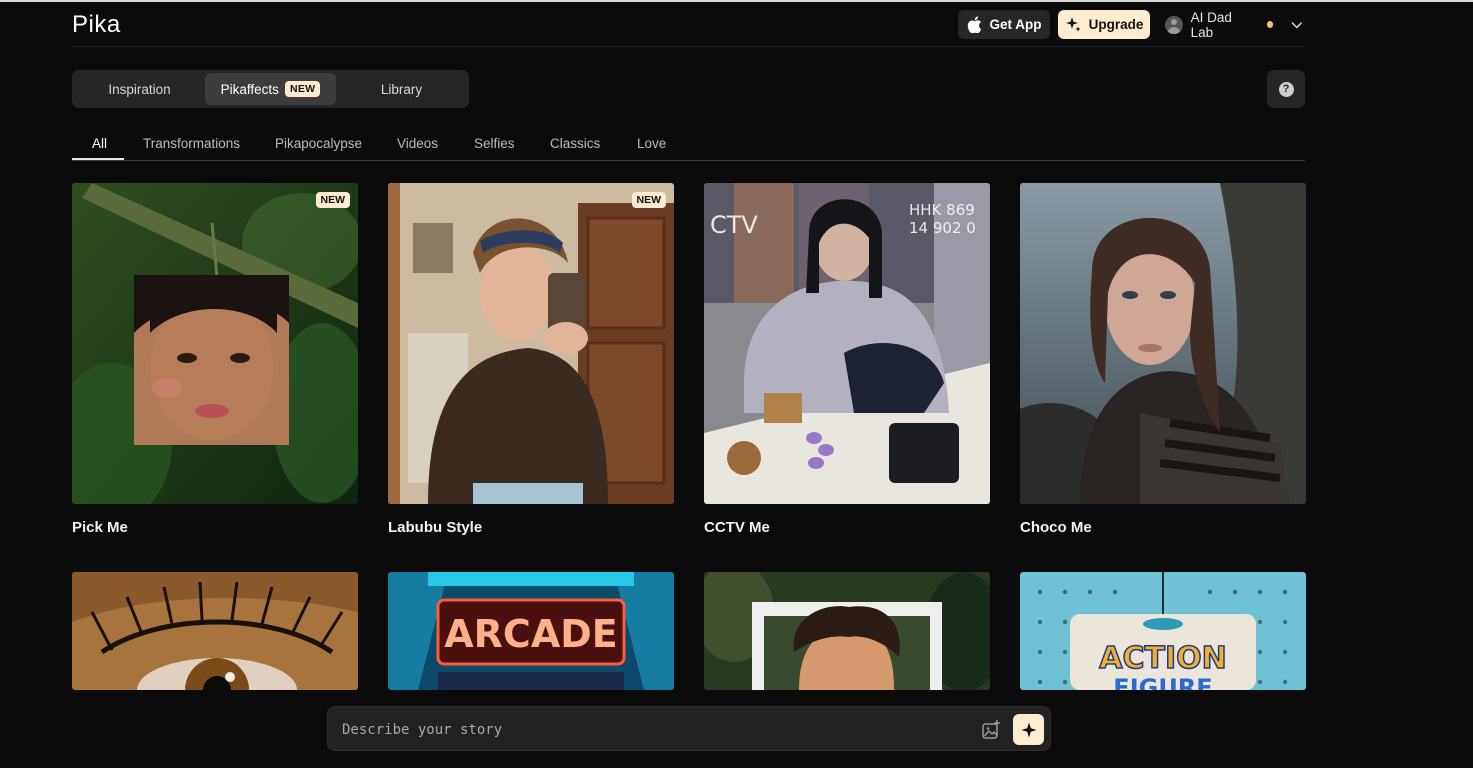 This screenshot has height=768, width=1473. I want to click on get-app-label: Get App, so click(1015, 24).